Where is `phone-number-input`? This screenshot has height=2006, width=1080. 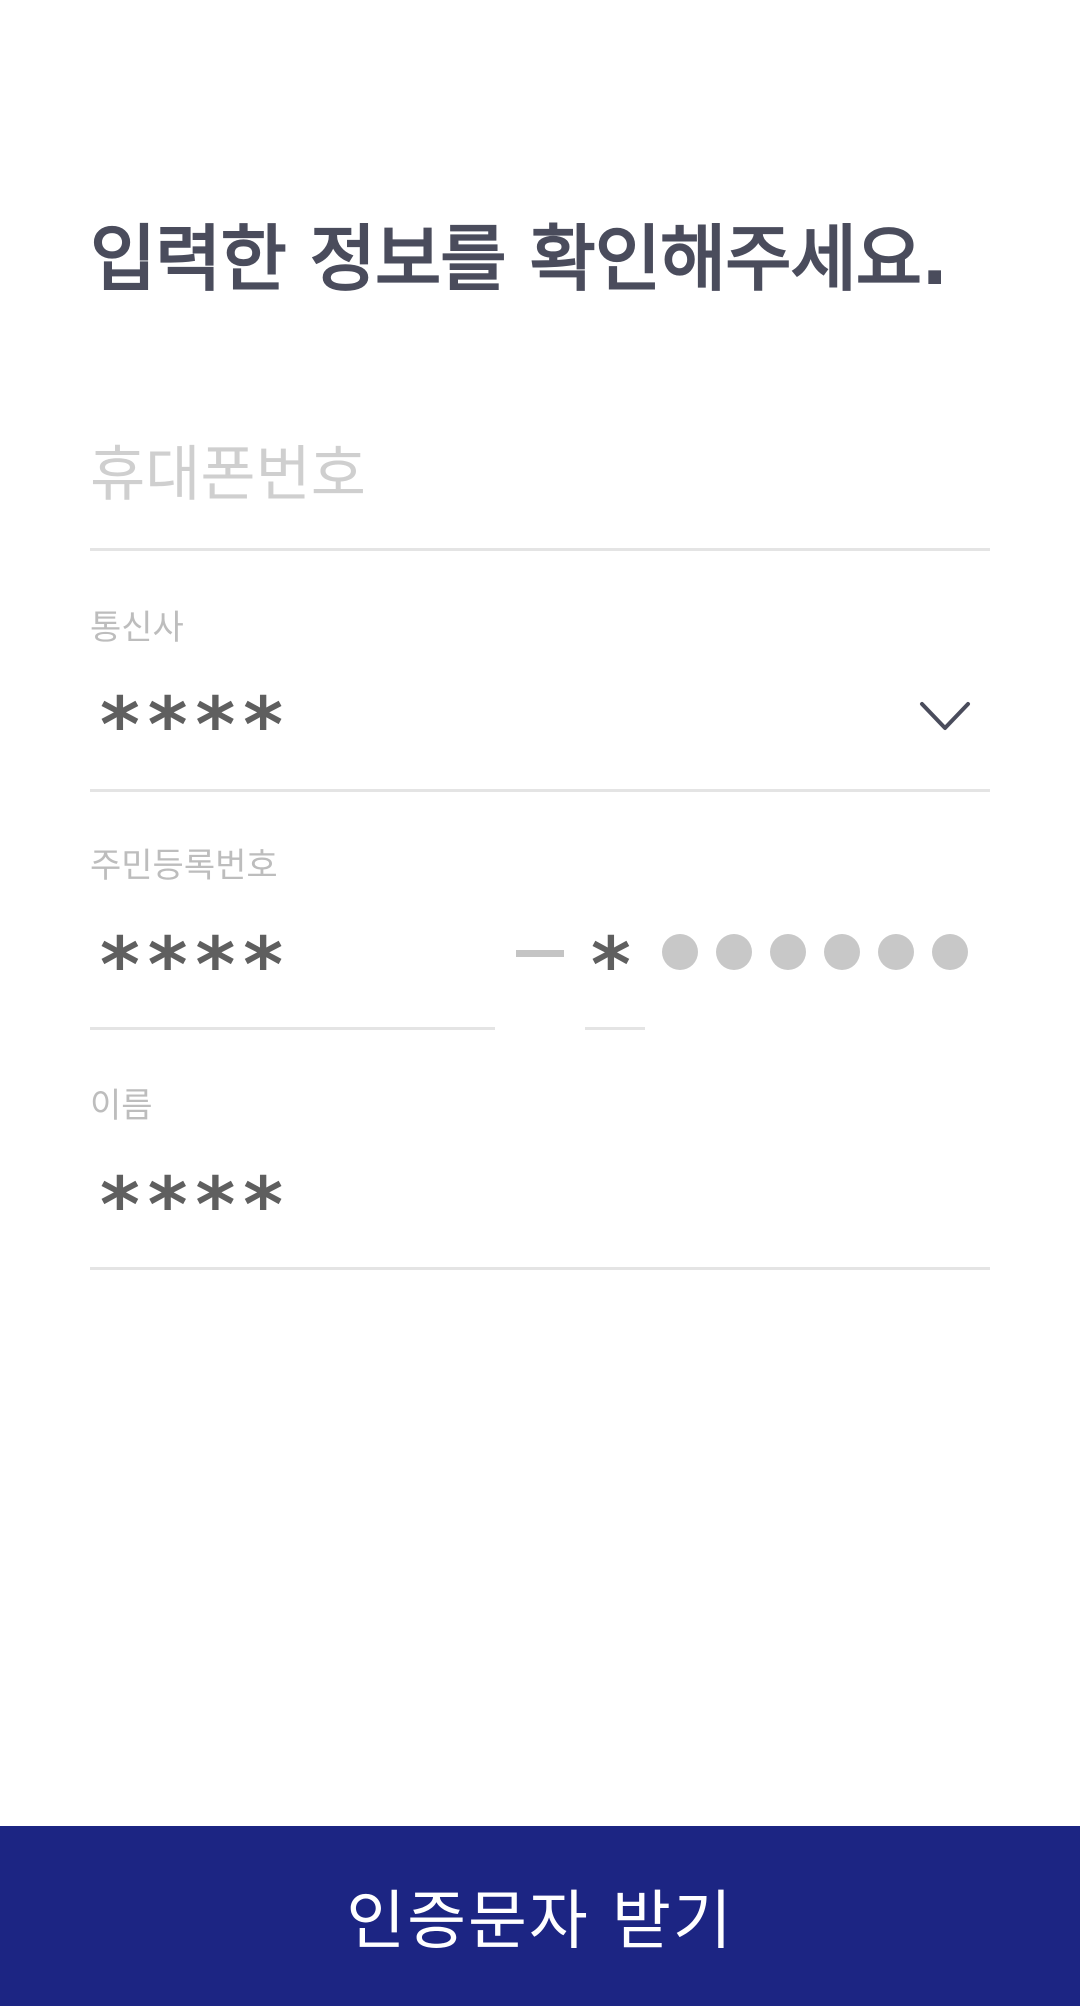
phone-number-input is located at coordinates (540, 475).